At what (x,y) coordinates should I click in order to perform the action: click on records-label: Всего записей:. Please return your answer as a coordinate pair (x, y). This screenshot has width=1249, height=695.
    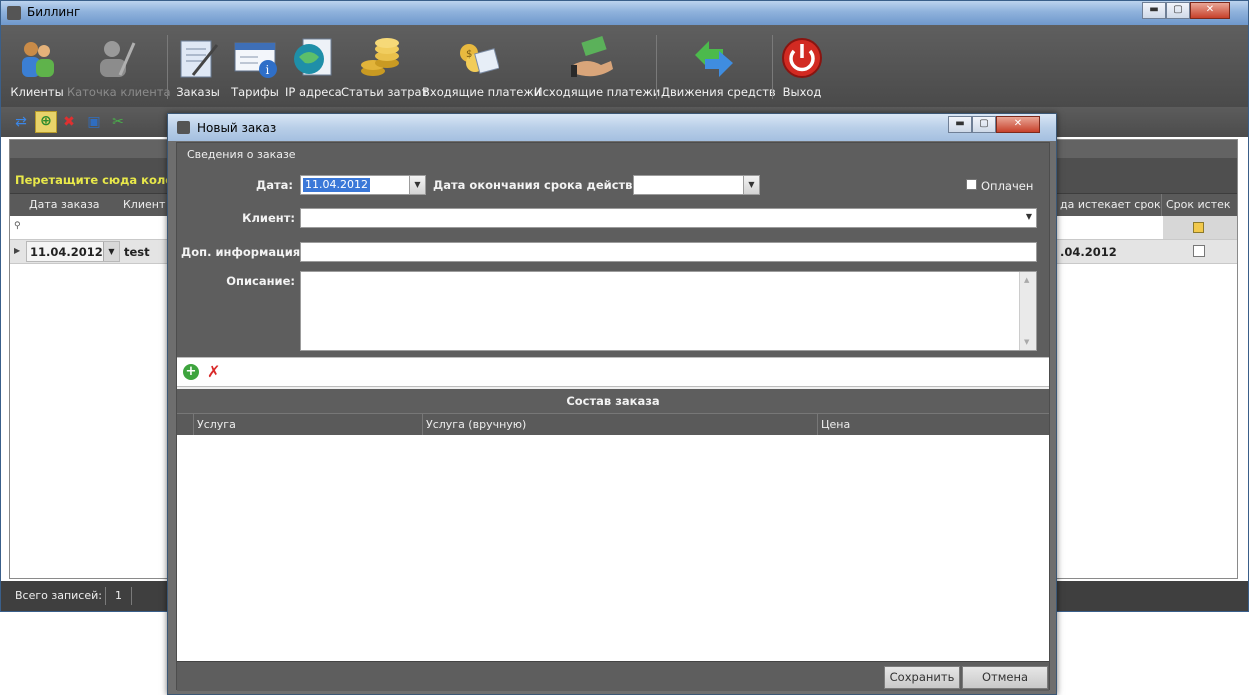
    Looking at the image, I should click on (58, 595).